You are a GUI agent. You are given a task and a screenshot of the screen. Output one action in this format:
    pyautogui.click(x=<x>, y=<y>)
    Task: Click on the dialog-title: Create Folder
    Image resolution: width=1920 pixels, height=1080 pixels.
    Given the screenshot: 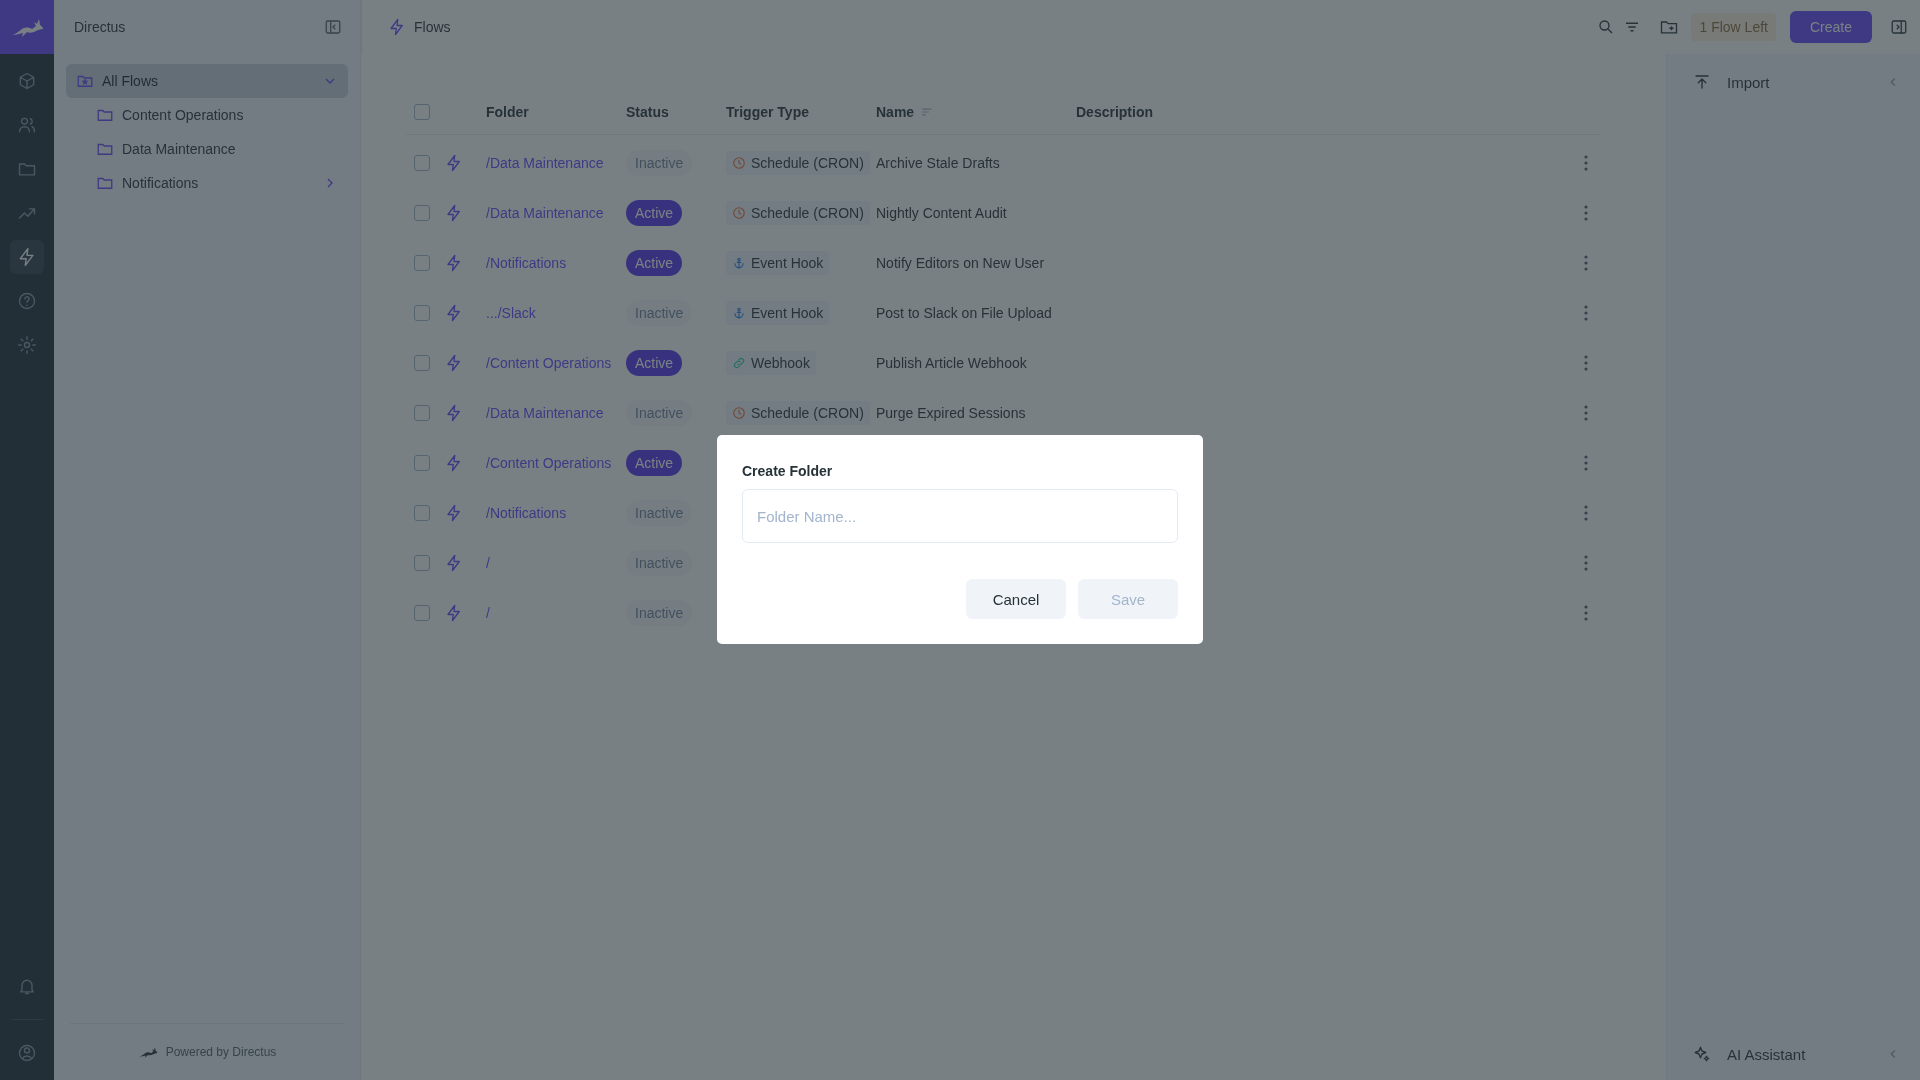 What is the action you would take?
    pyautogui.click(x=788, y=471)
    